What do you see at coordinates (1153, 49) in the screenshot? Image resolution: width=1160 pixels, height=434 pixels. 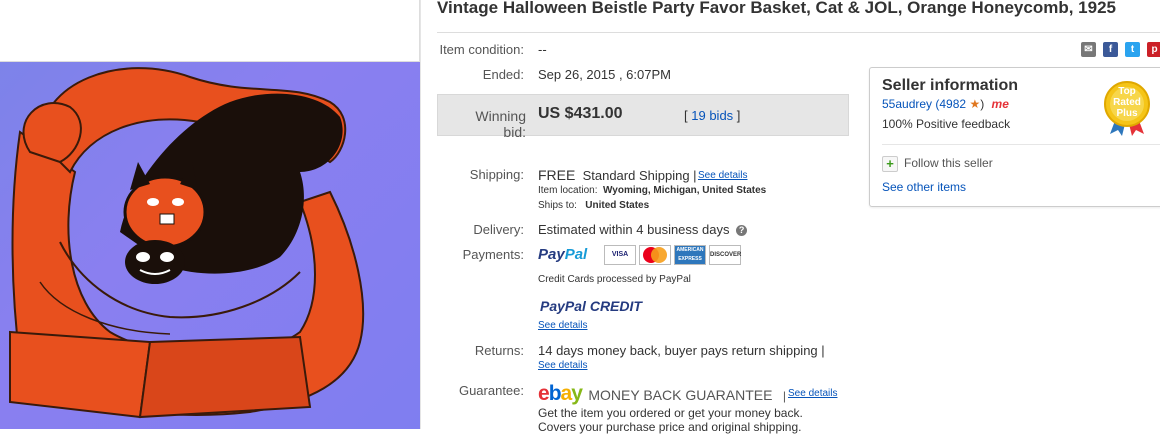 I see `pinterest-icon: p` at bounding box center [1153, 49].